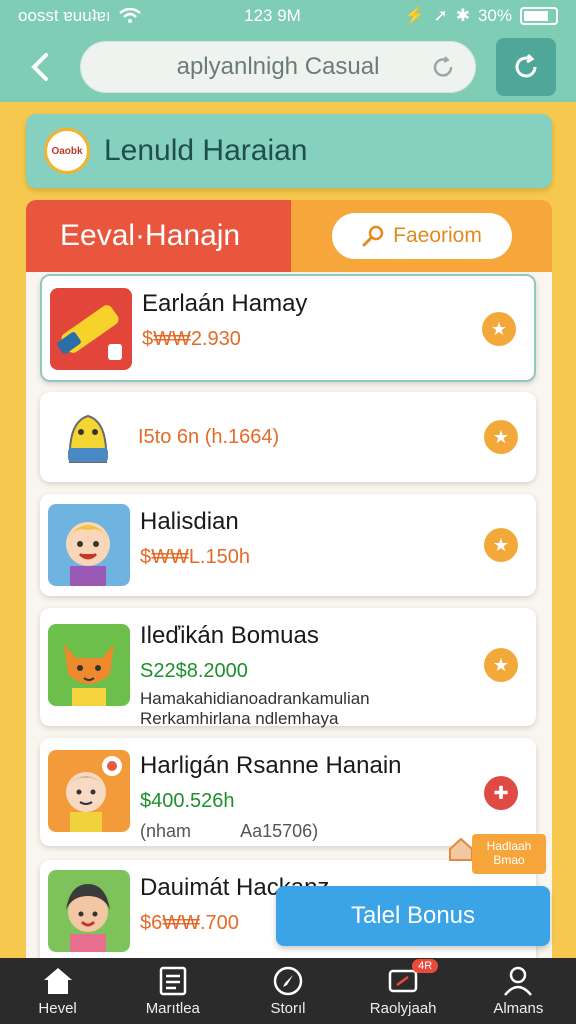 The image size is (576, 1024). What do you see at coordinates (494, 15) in the screenshot?
I see `battery-percent: 30%` at bounding box center [494, 15].